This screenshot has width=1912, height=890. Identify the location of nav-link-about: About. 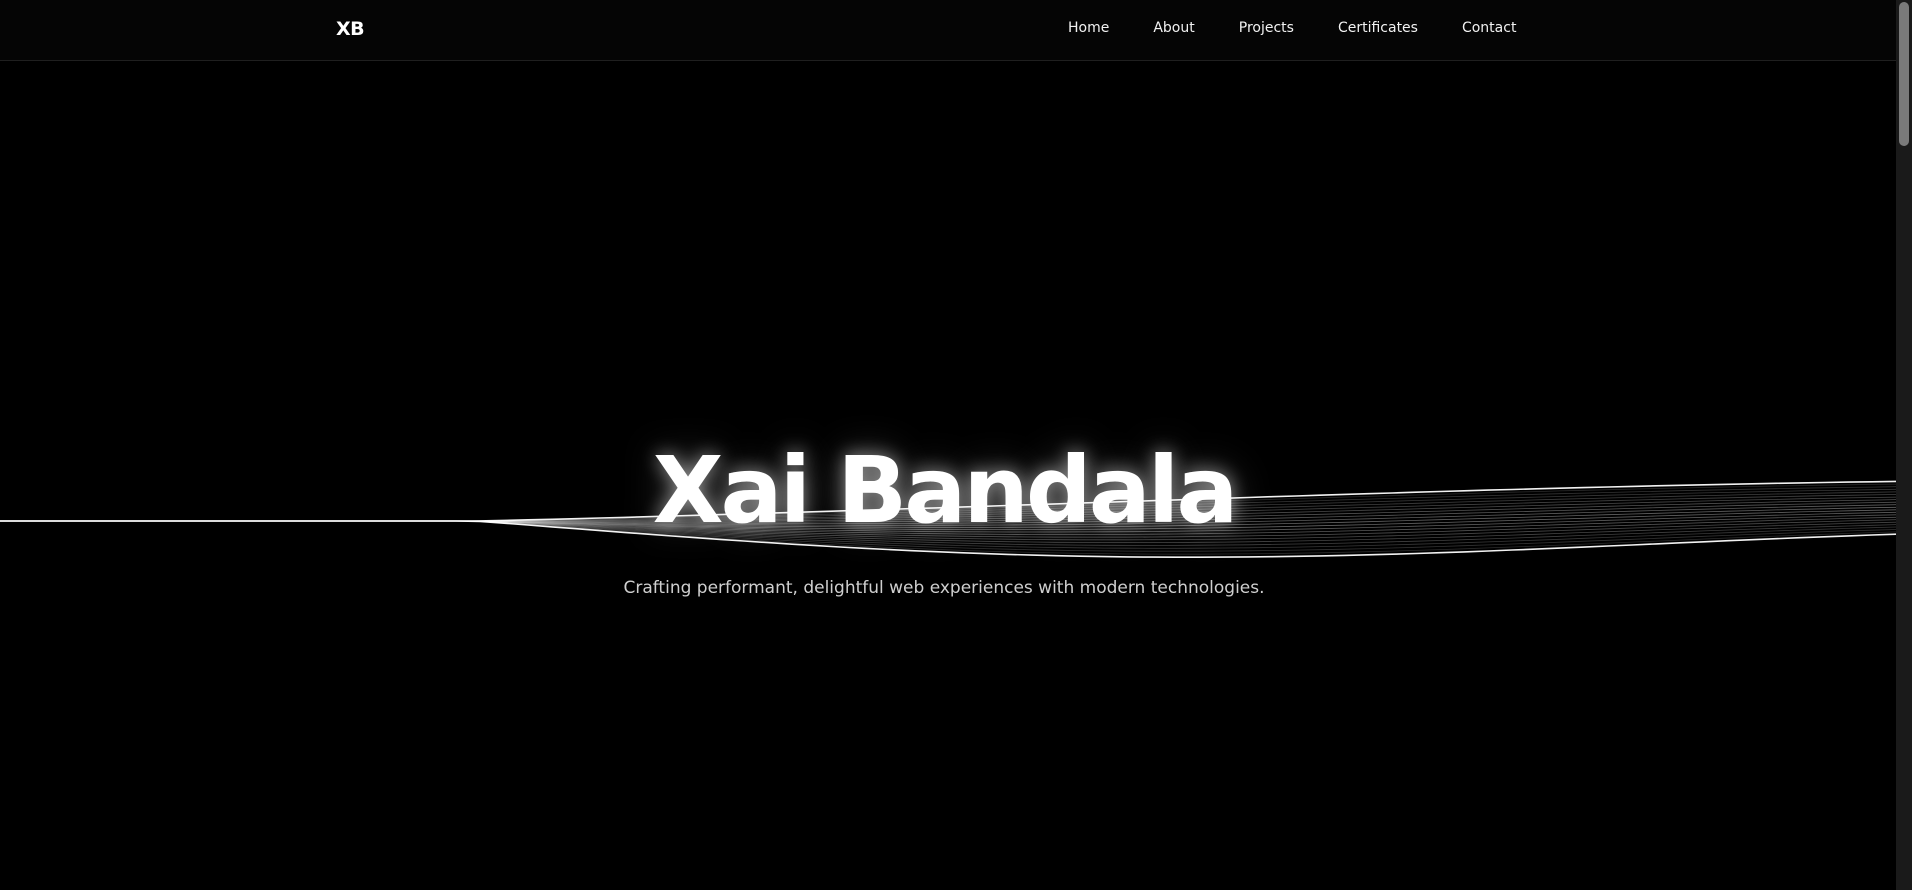
(1173, 28).